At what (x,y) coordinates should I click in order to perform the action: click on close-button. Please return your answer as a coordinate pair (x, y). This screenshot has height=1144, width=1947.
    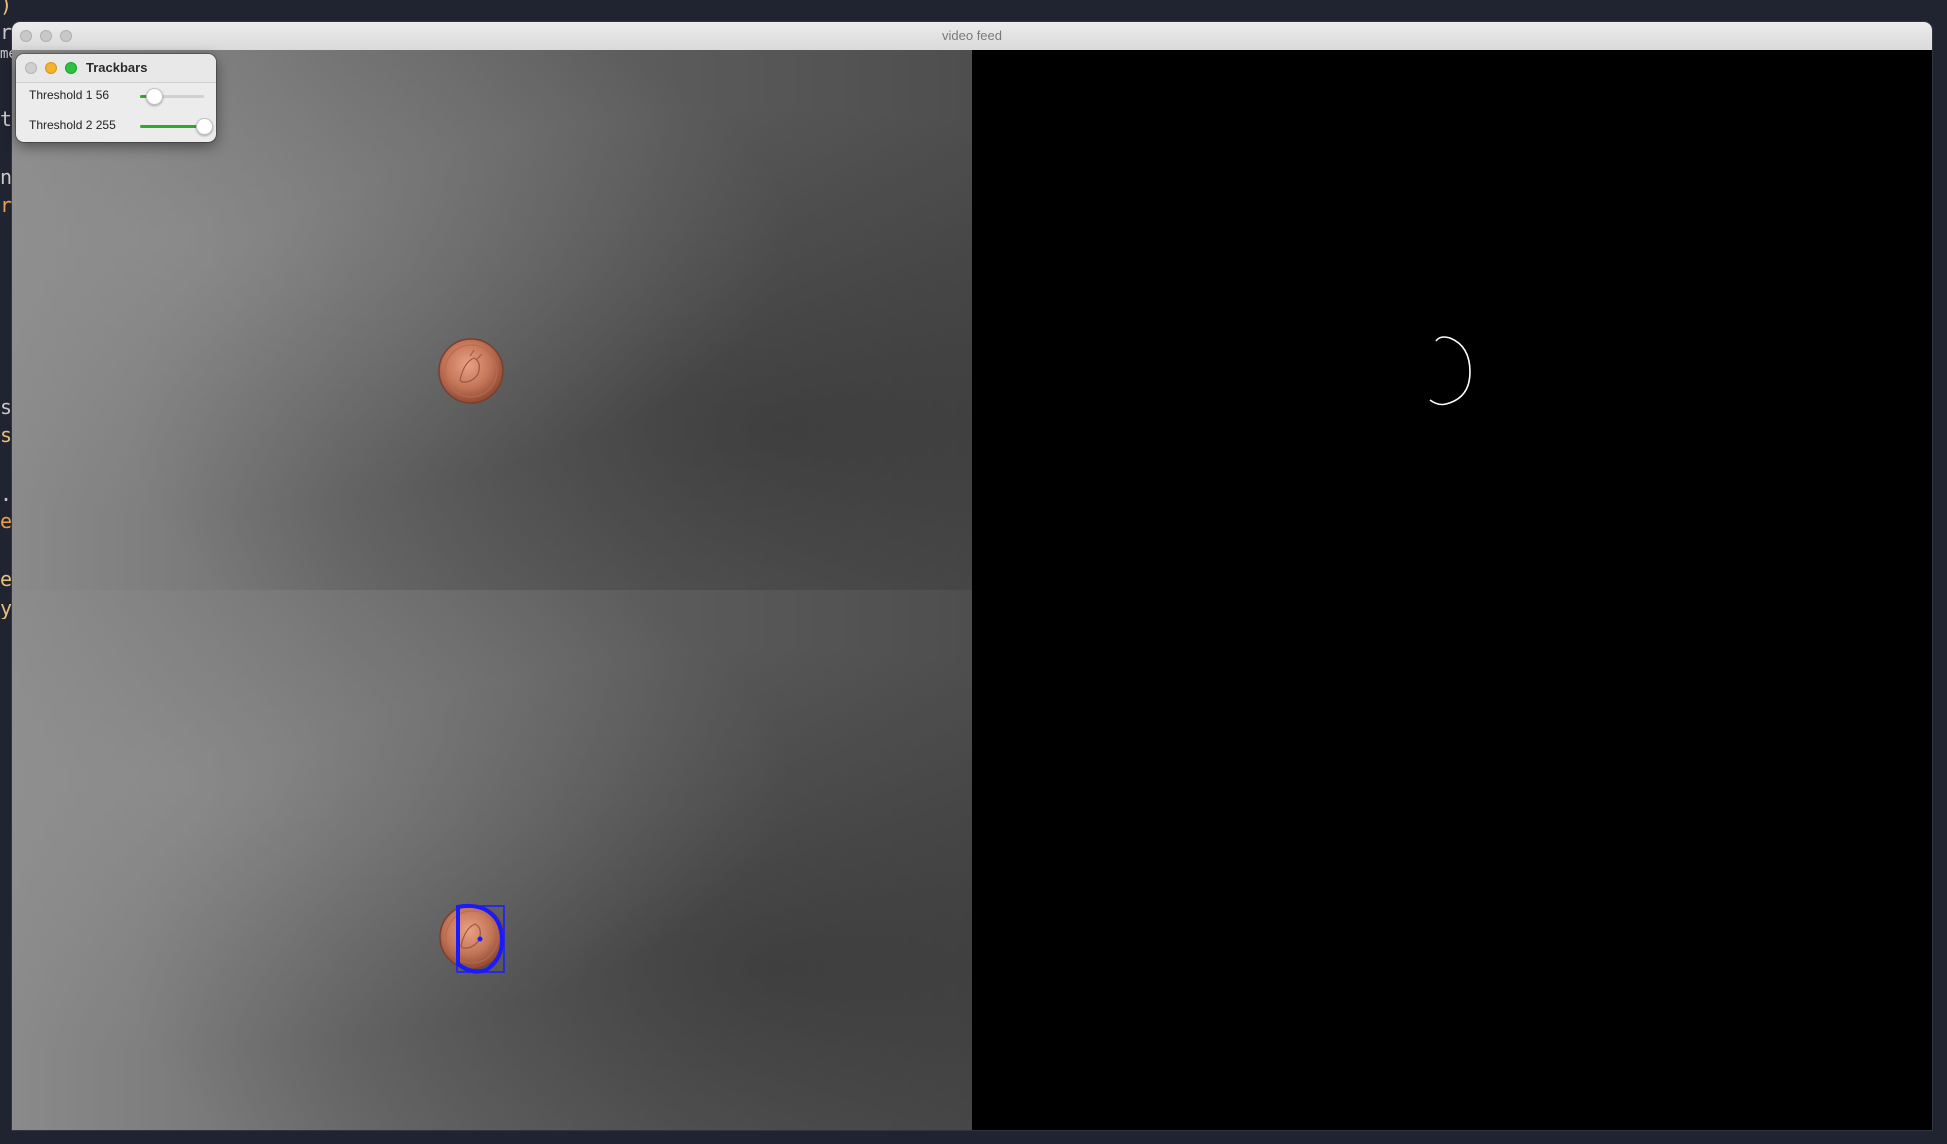
    Looking at the image, I should click on (31, 68).